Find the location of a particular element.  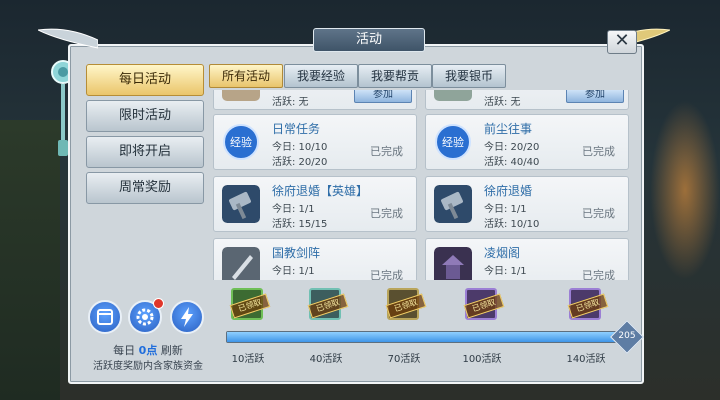

milestone-label: 100活跃 is located at coordinates (482, 359).